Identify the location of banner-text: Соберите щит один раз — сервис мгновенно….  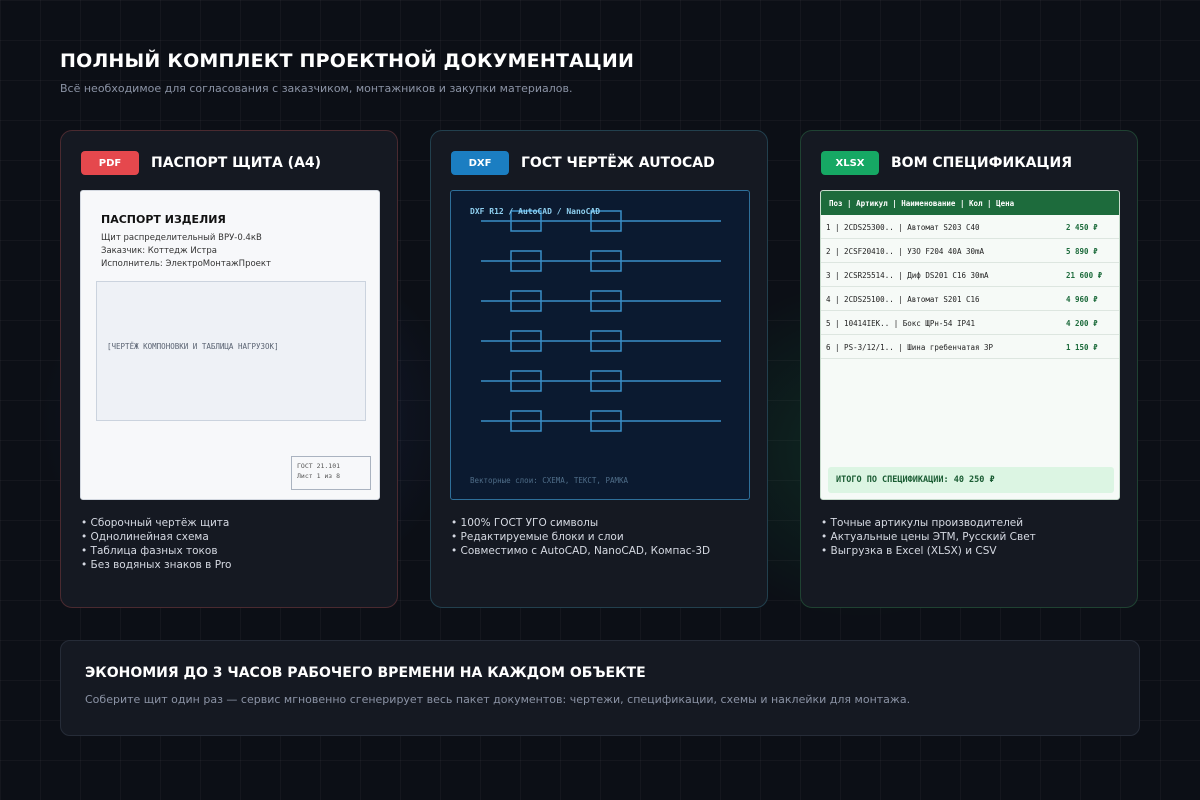
(498, 699).